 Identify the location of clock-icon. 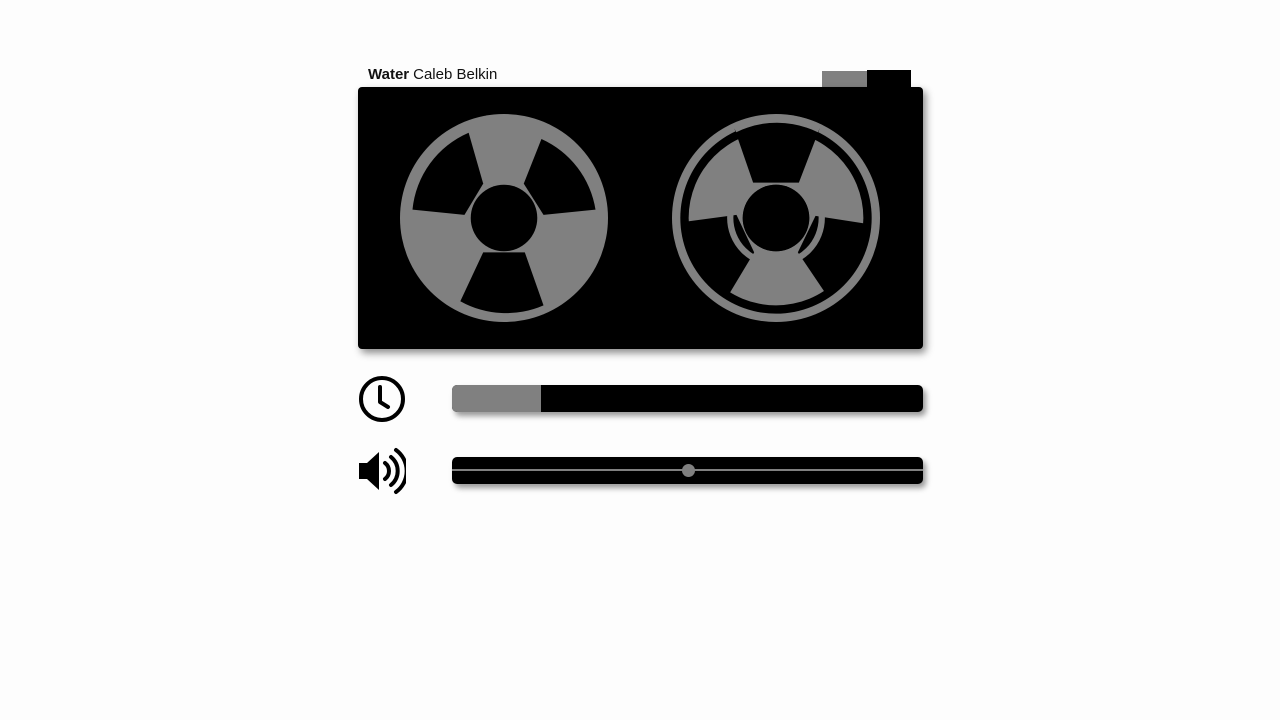
(382, 399).